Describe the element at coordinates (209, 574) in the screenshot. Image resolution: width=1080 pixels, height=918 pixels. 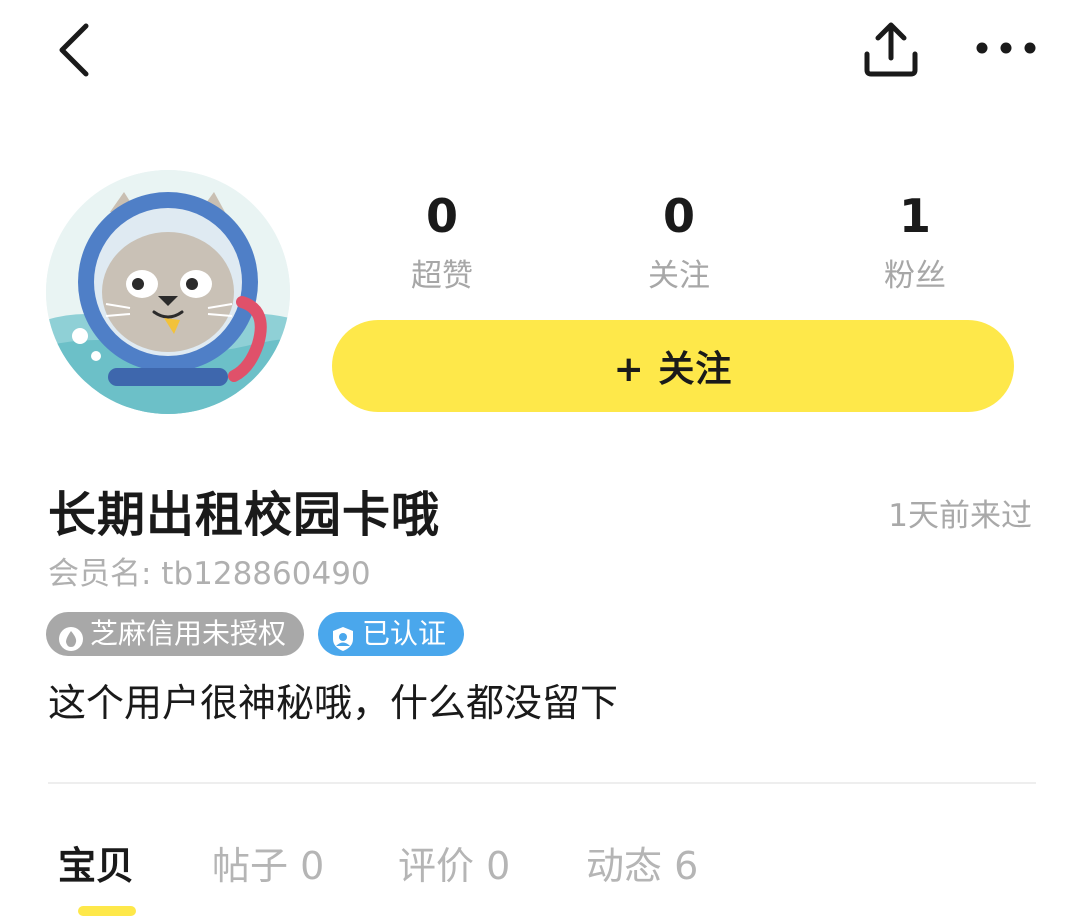
I see `member-name: 会员名: tb128860490` at that location.